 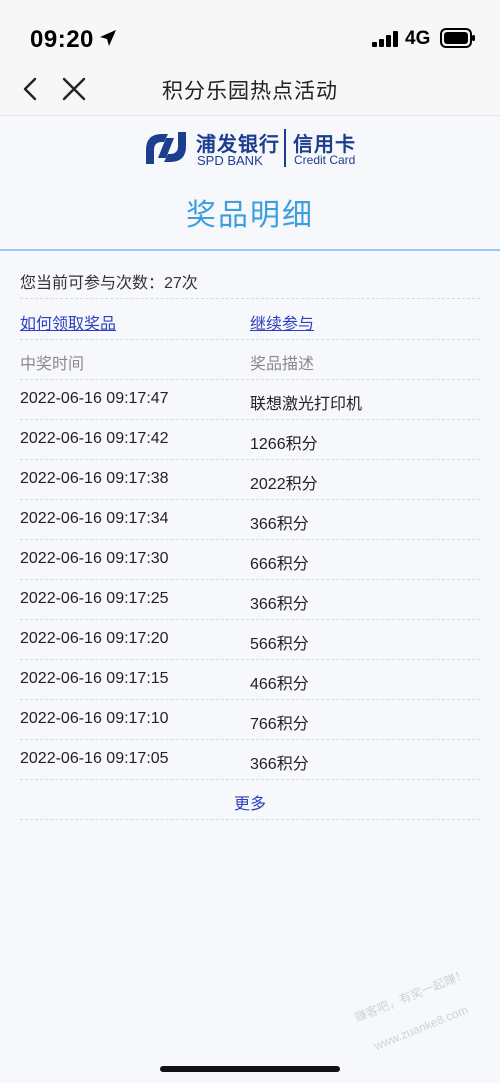 I want to click on continue-link: 继续参与, so click(x=282, y=322).